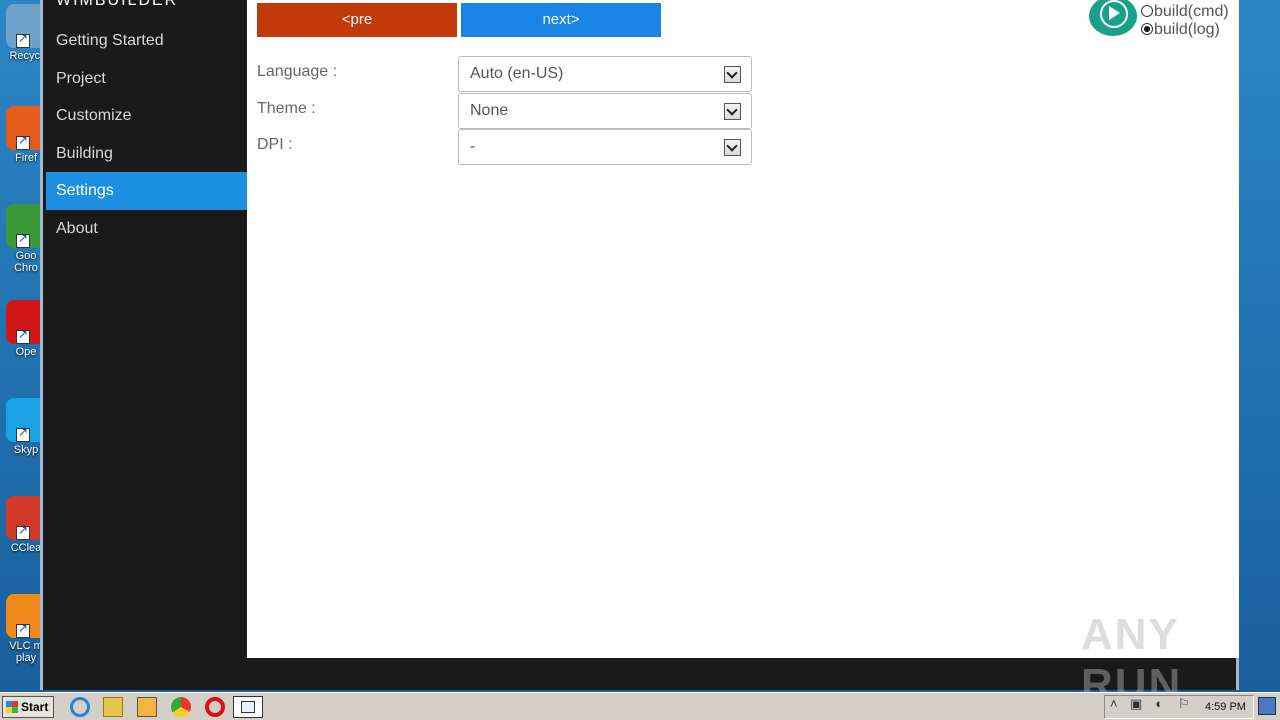  I want to click on dpi-label: DPI :, so click(275, 144).